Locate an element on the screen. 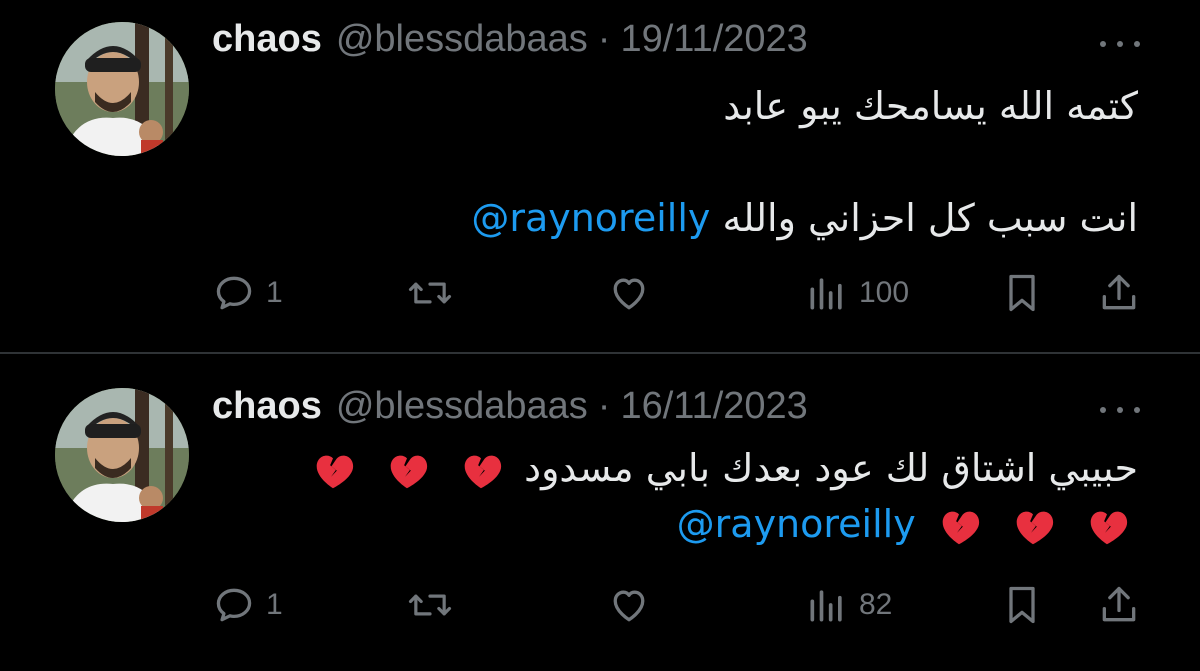 The height and width of the screenshot is (671, 1200). tweet-actions: 1 82 is located at coordinates (676, 605).